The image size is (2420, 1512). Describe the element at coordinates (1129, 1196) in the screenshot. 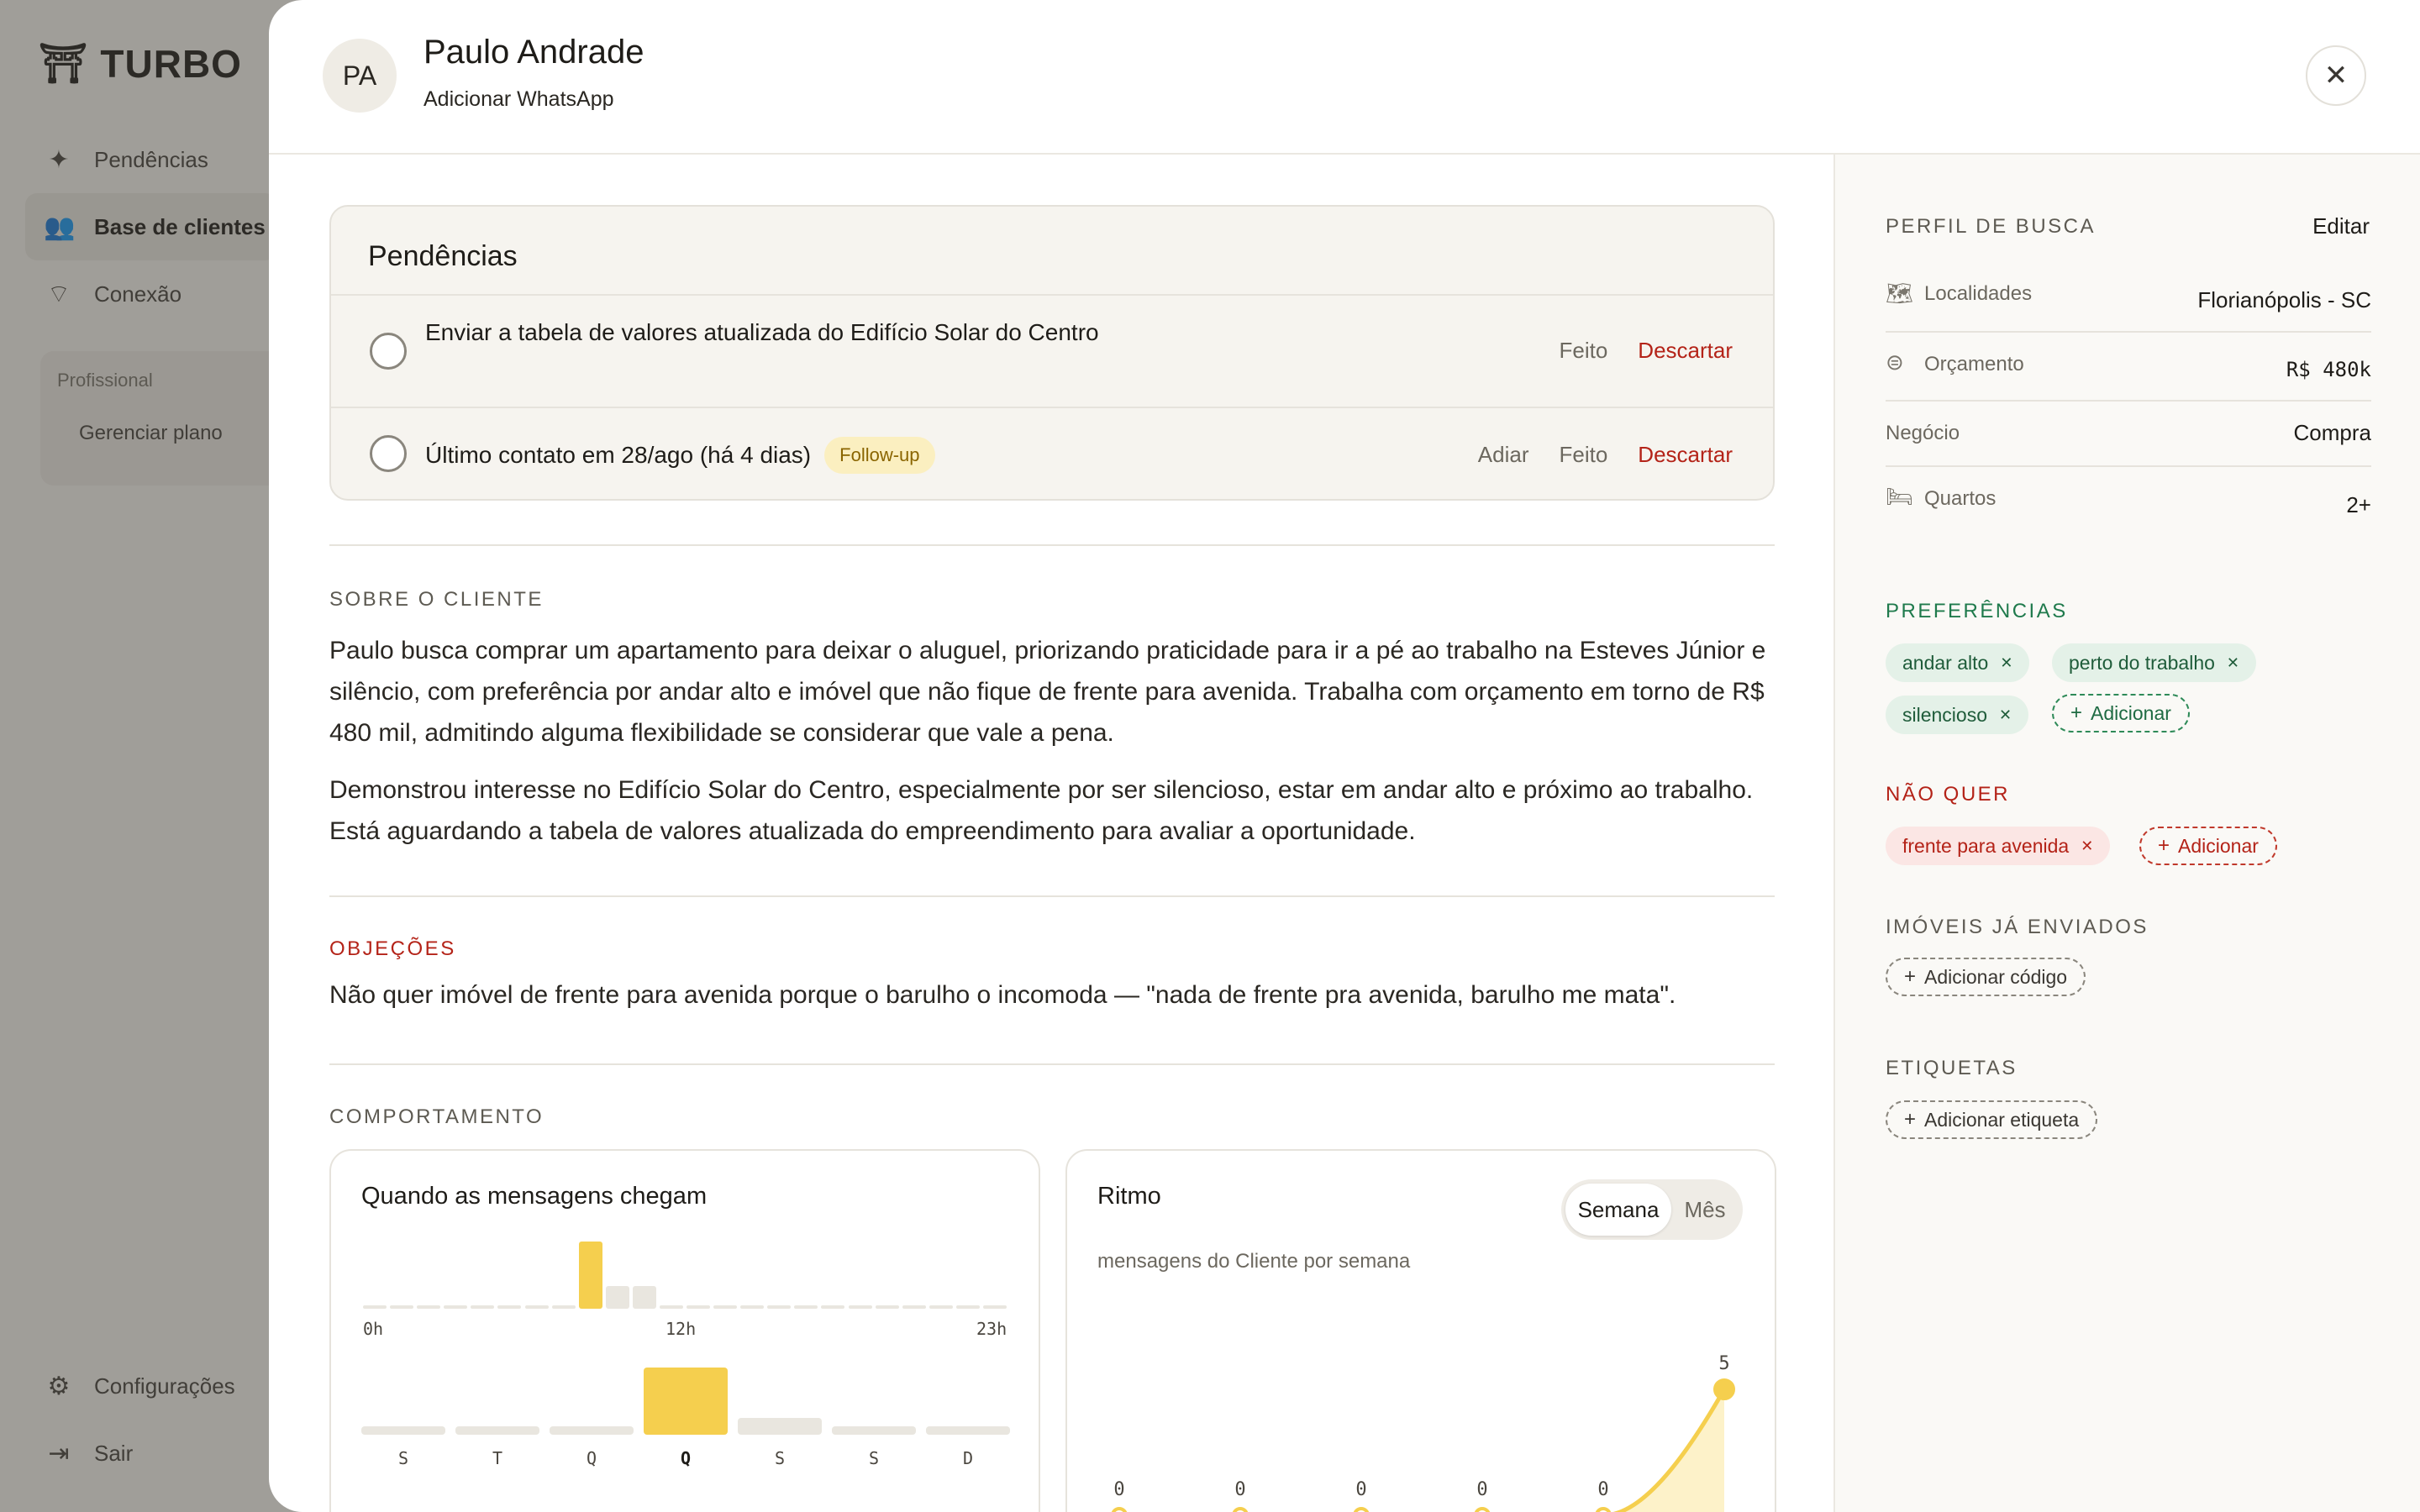

I see `ritmo-title: Ritmo` at that location.